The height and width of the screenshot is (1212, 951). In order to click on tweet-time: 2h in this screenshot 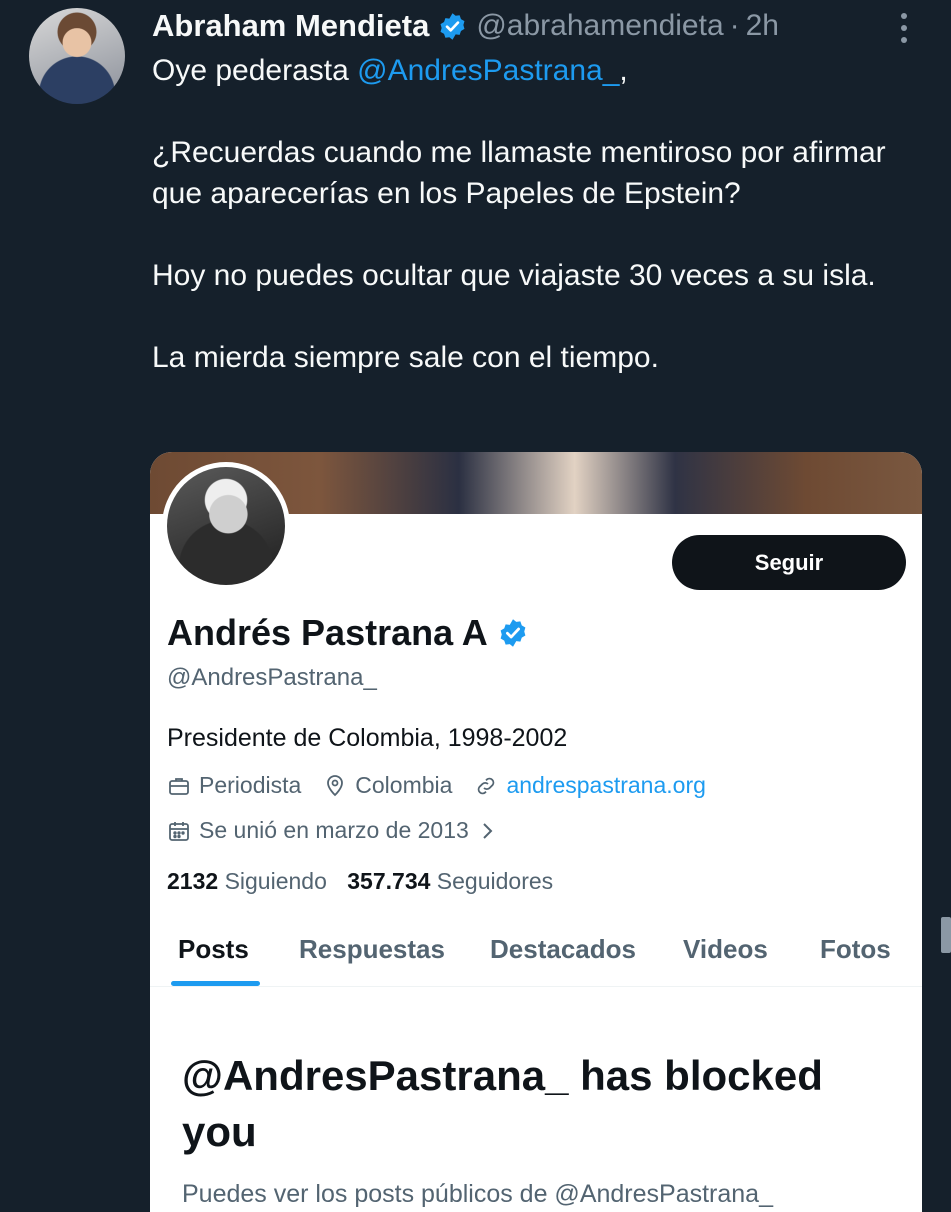, I will do `click(762, 26)`.